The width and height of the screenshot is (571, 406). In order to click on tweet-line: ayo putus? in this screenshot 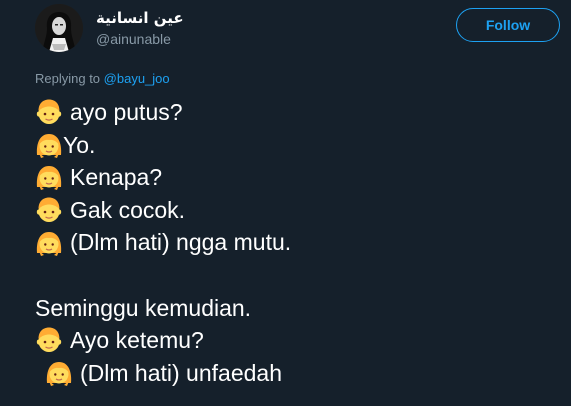, I will do `click(295, 112)`.